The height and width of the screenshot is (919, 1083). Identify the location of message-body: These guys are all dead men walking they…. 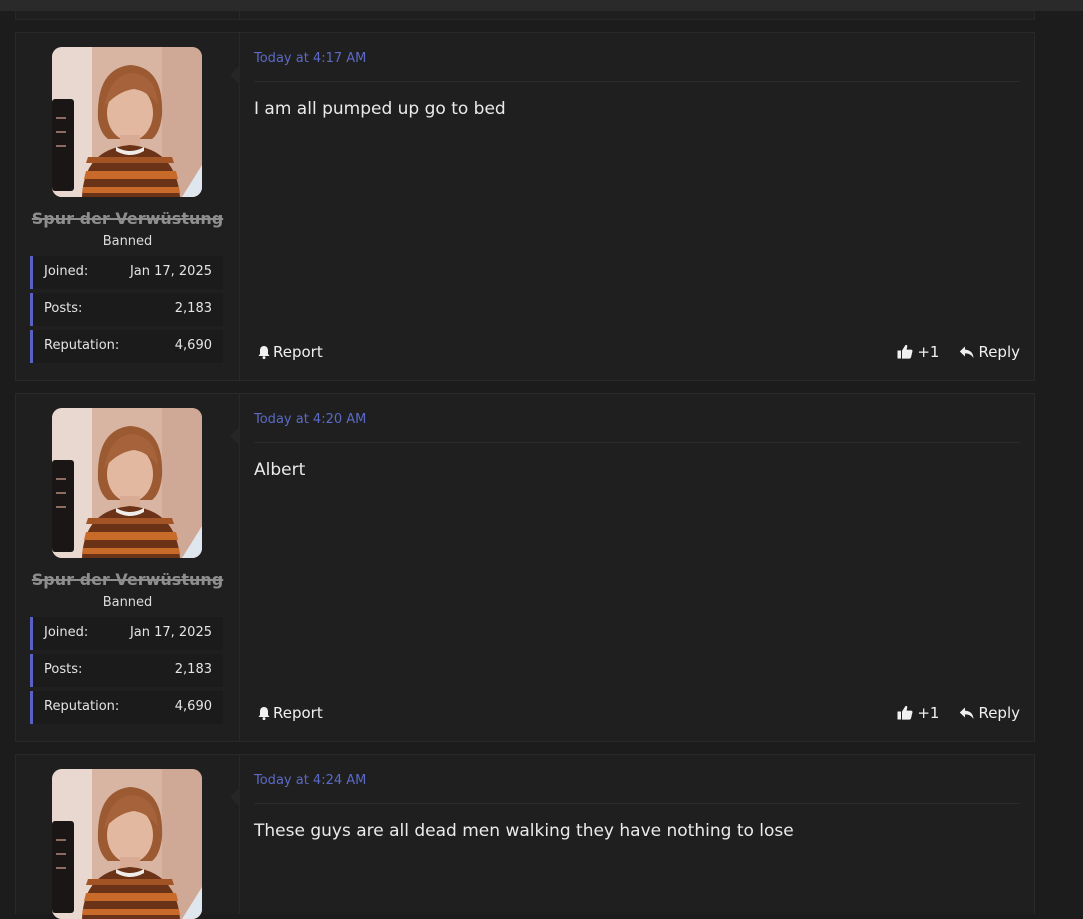
(524, 831).